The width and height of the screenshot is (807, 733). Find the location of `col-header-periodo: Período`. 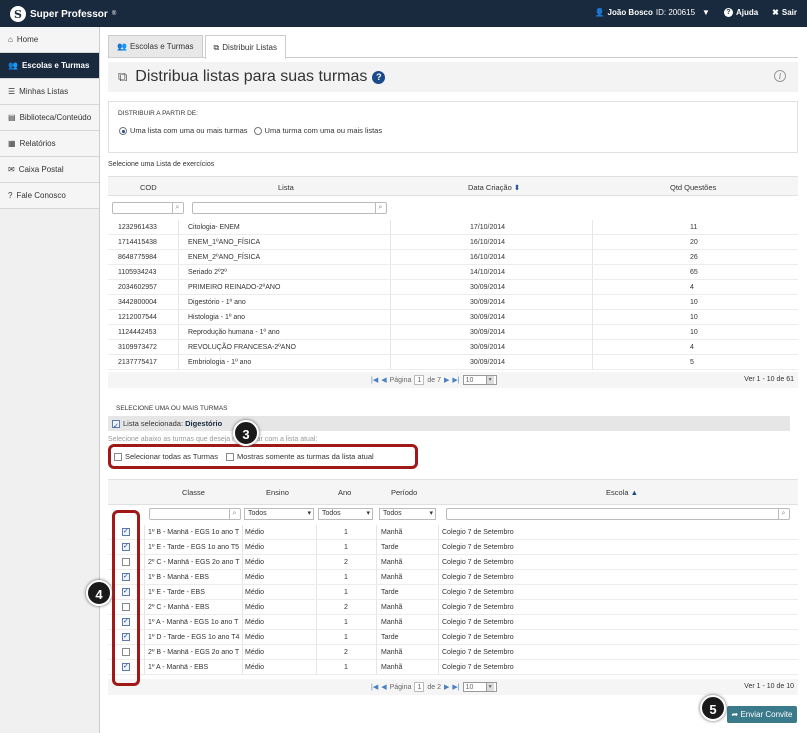

col-header-periodo: Período is located at coordinates (404, 492).